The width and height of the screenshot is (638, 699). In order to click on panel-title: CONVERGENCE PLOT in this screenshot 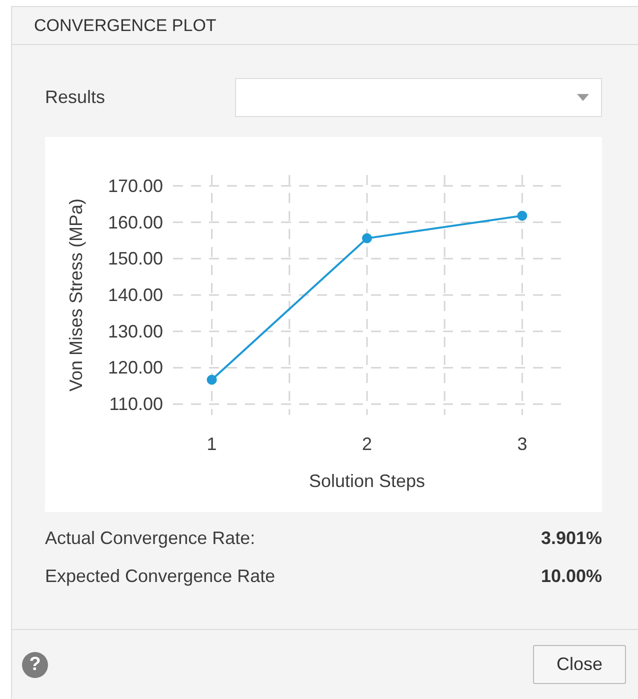, I will do `click(125, 26)`.